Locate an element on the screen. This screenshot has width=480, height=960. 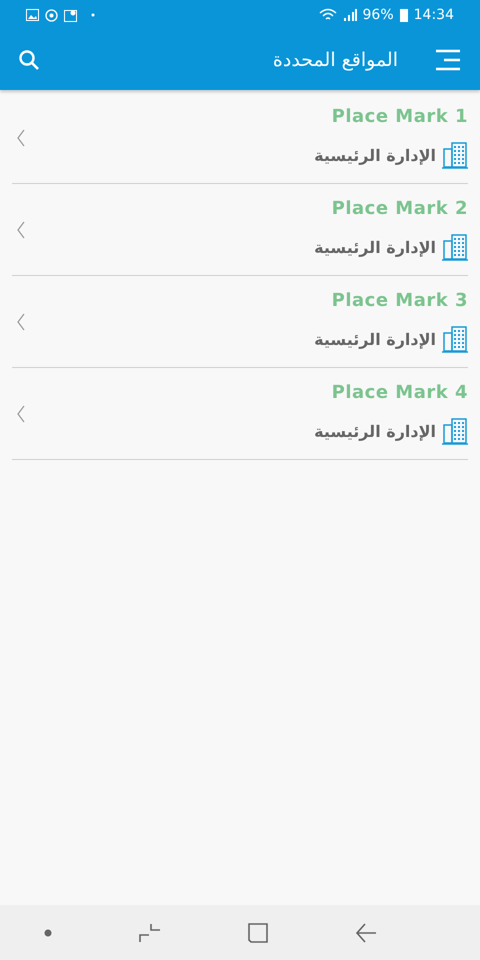
back-icon is located at coordinates (365, 932).